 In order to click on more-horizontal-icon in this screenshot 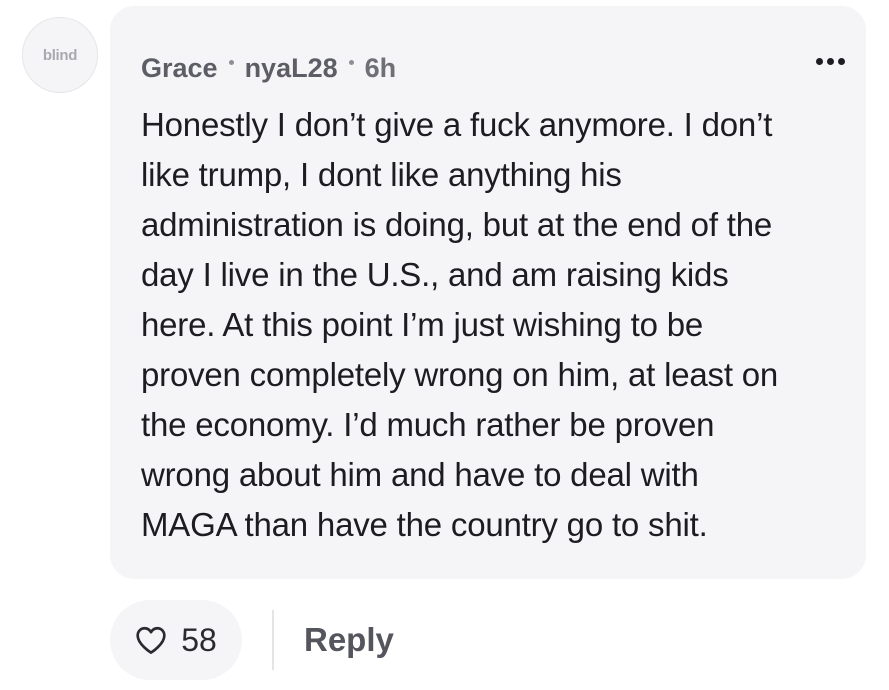, I will do `click(830, 61)`.